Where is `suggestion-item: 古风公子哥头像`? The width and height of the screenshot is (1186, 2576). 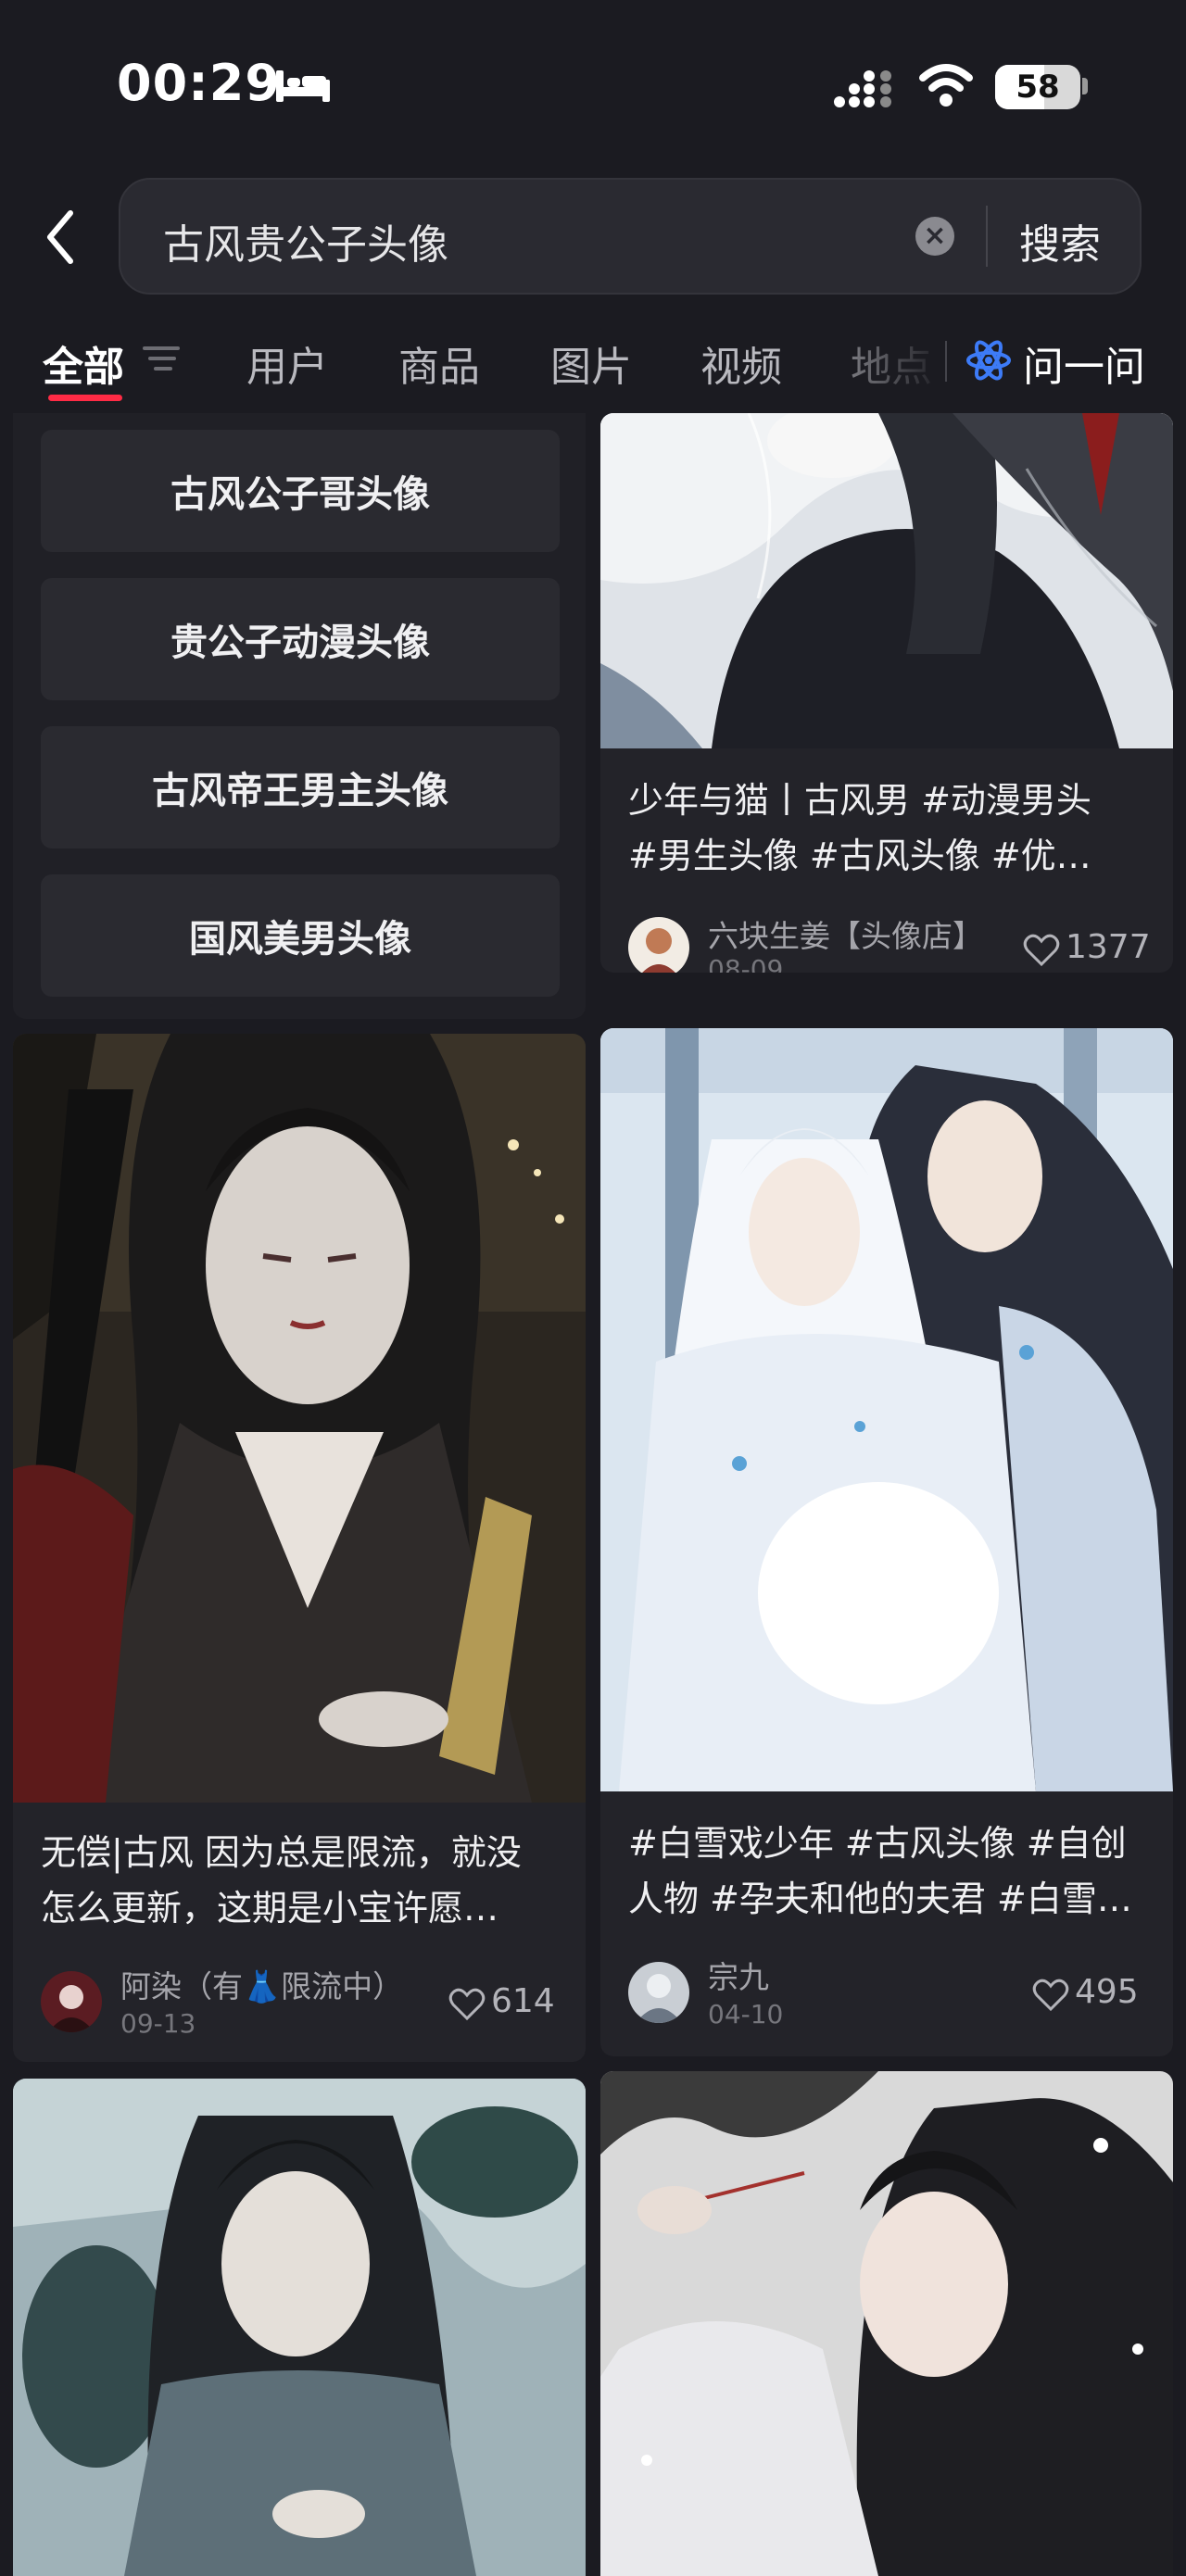
suggestion-item: 古风公子哥头像 is located at coordinates (300, 491).